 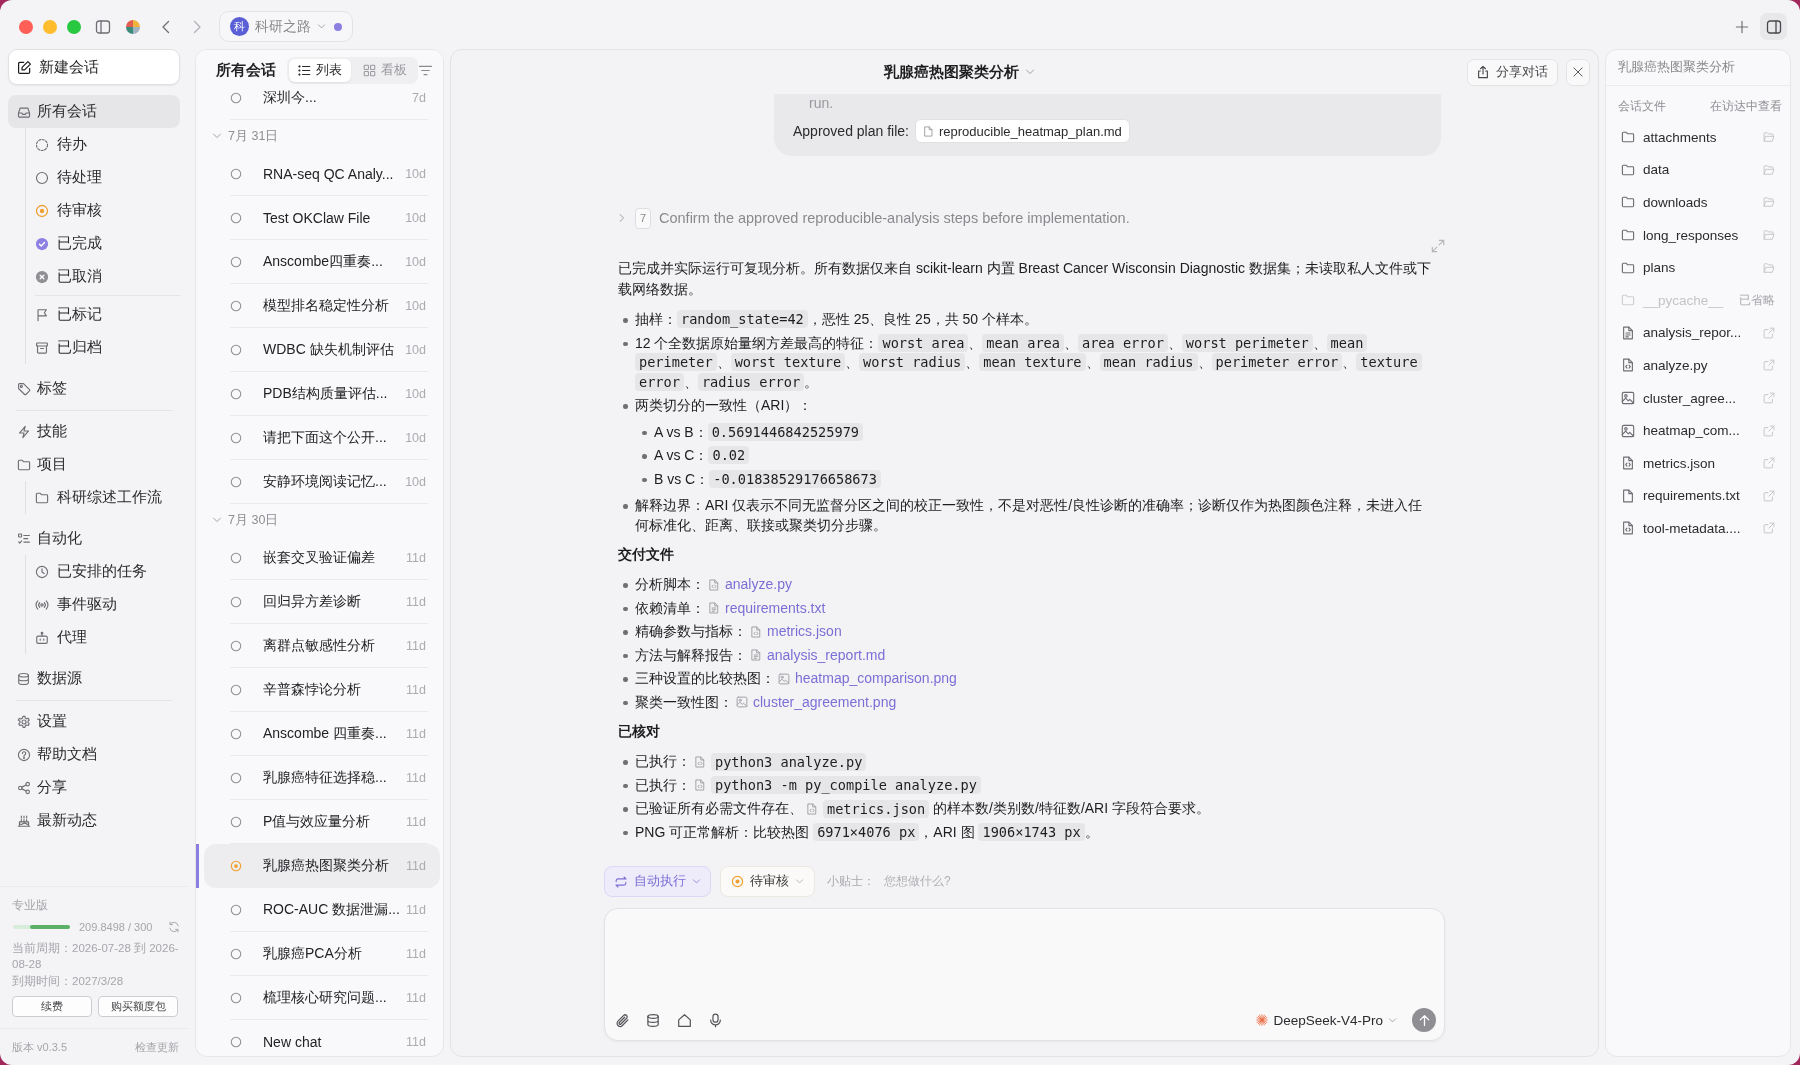 What do you see at coordinates (959, 72) in the screenshot?
I see `chat-title: 乳腺癌热图聚类分析` at bounding box center [959, 72].